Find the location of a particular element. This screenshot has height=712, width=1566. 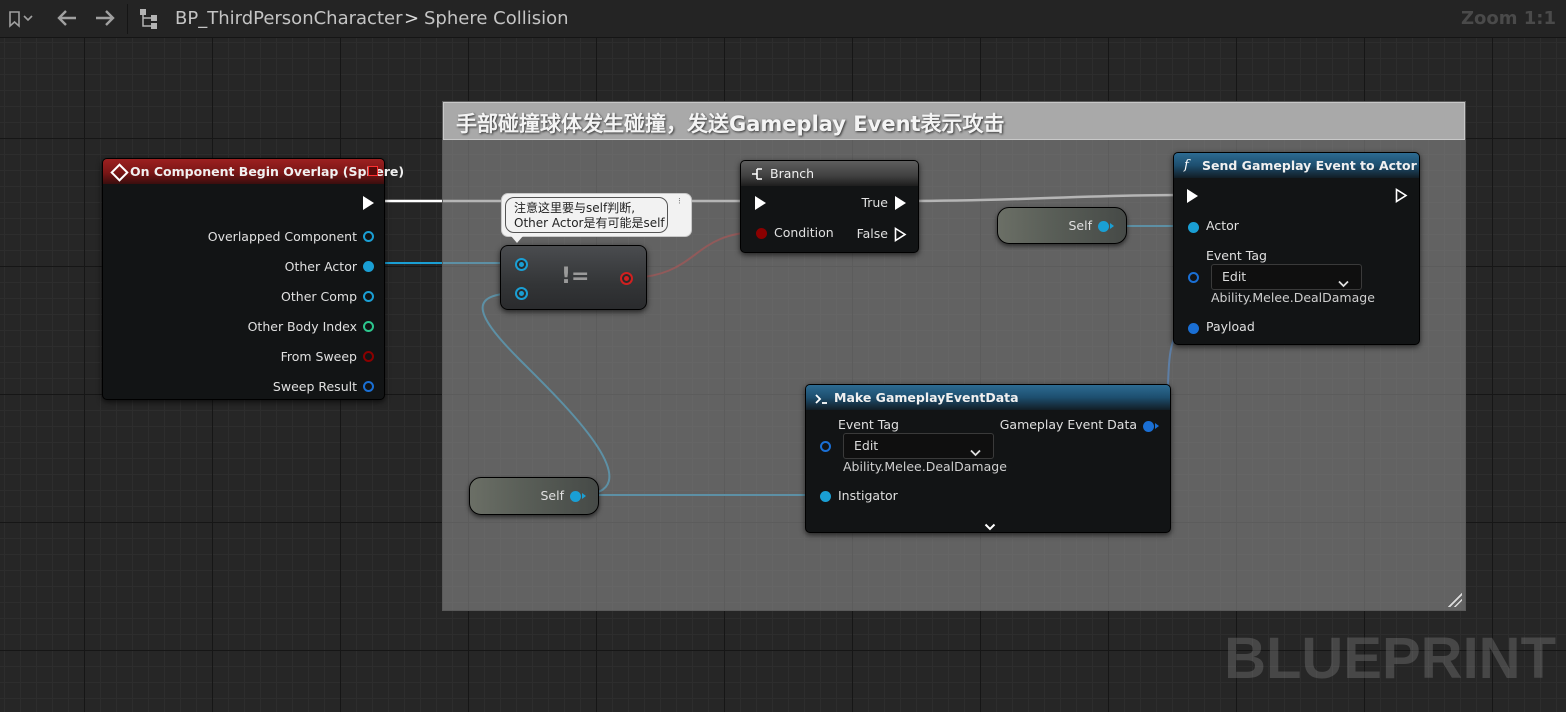

self-node-bottom: Self is located at coordinates (534, 496).